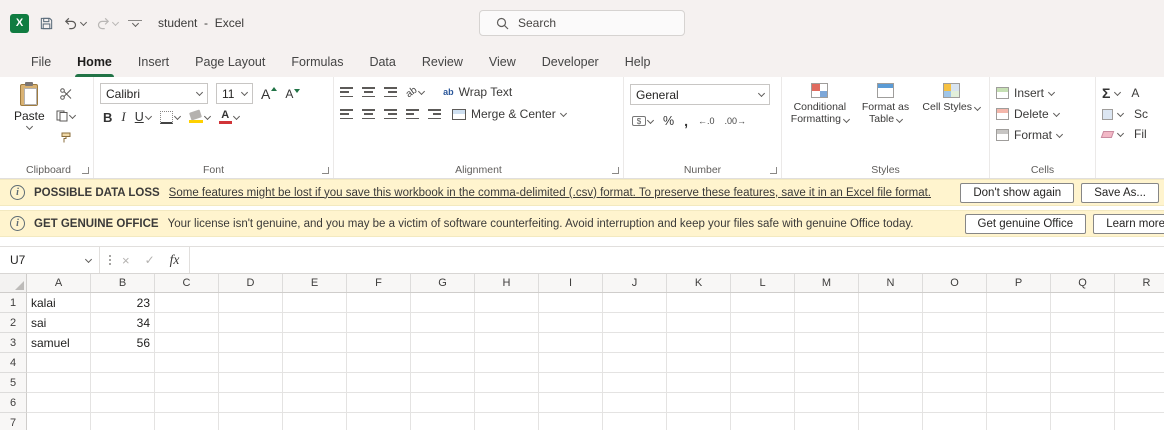  What do you see at coordinates (763, 343) in the screenshot?
I see `cell-L3` at bounding box center [763, 343].